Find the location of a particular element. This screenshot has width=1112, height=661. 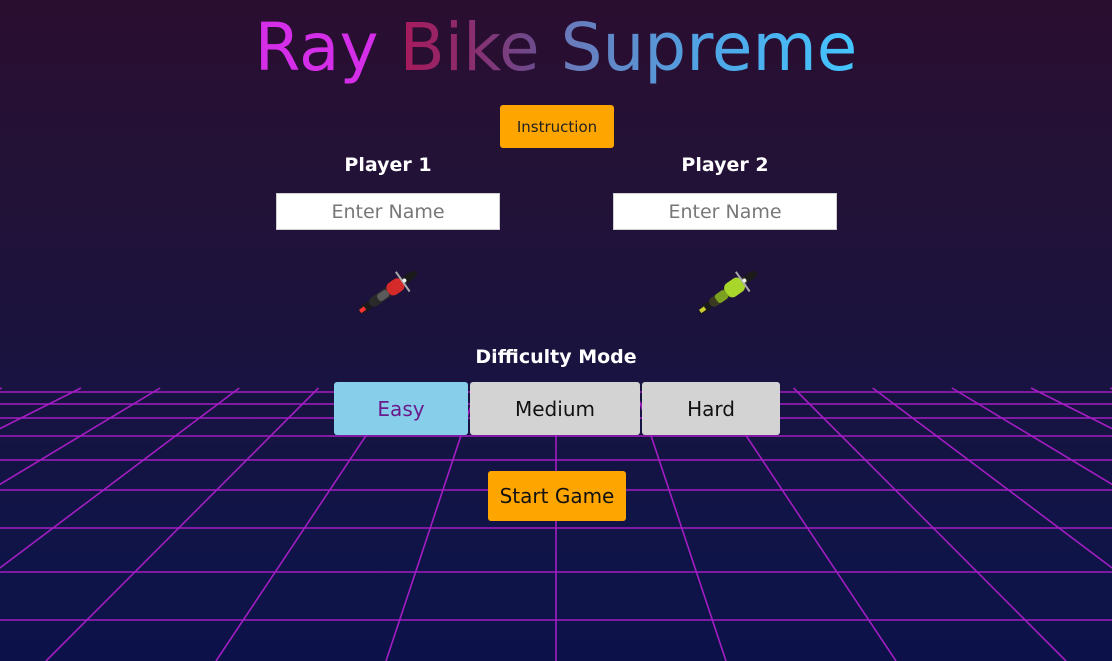

player-2-name-input is located at coordinates (725, 211).